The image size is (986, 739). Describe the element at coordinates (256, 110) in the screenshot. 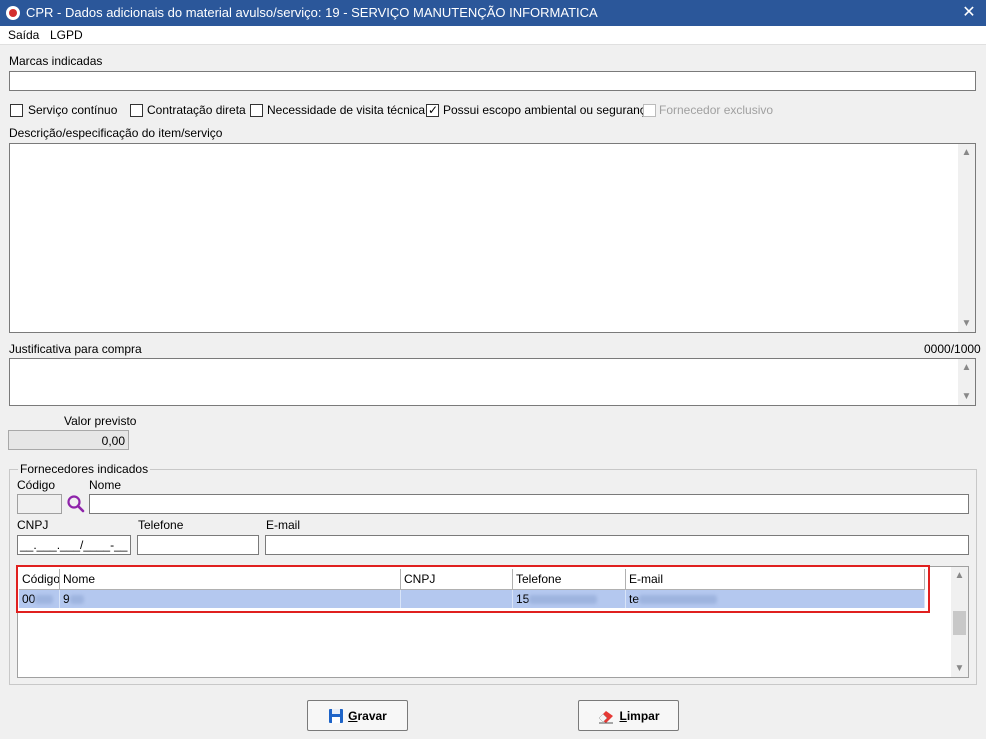

I see `checkbox-visita-tecnica` at that location.